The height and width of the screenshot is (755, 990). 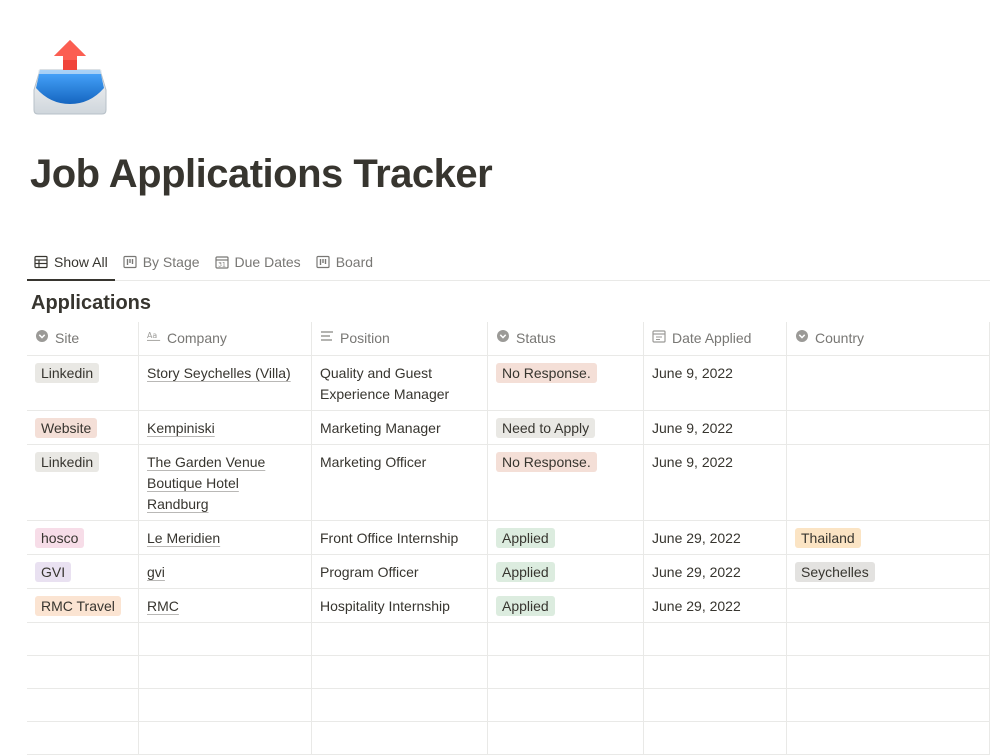 What do you see at coordinates (83, 537) in the screenshot?
I see `site-cell: hosco` at bounding box center [83, 537].